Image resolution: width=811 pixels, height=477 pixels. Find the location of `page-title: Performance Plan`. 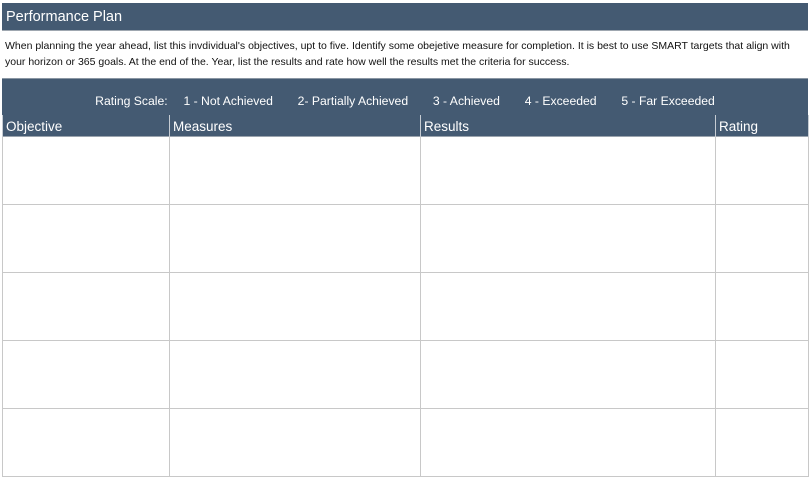

page-title: Performance Plan is located at coordinates (405, 17).